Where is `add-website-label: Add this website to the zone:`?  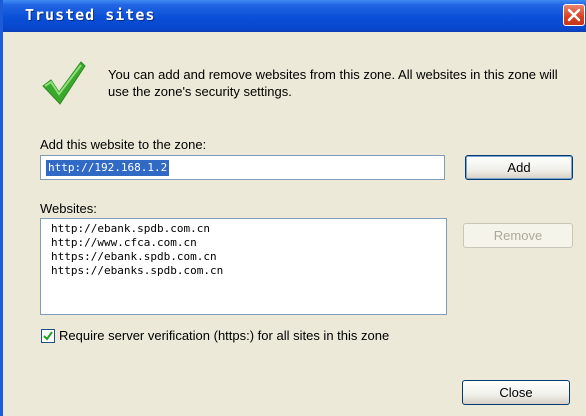
add-website-label: Add this website to the zone: is located at coordinates (123, 144).